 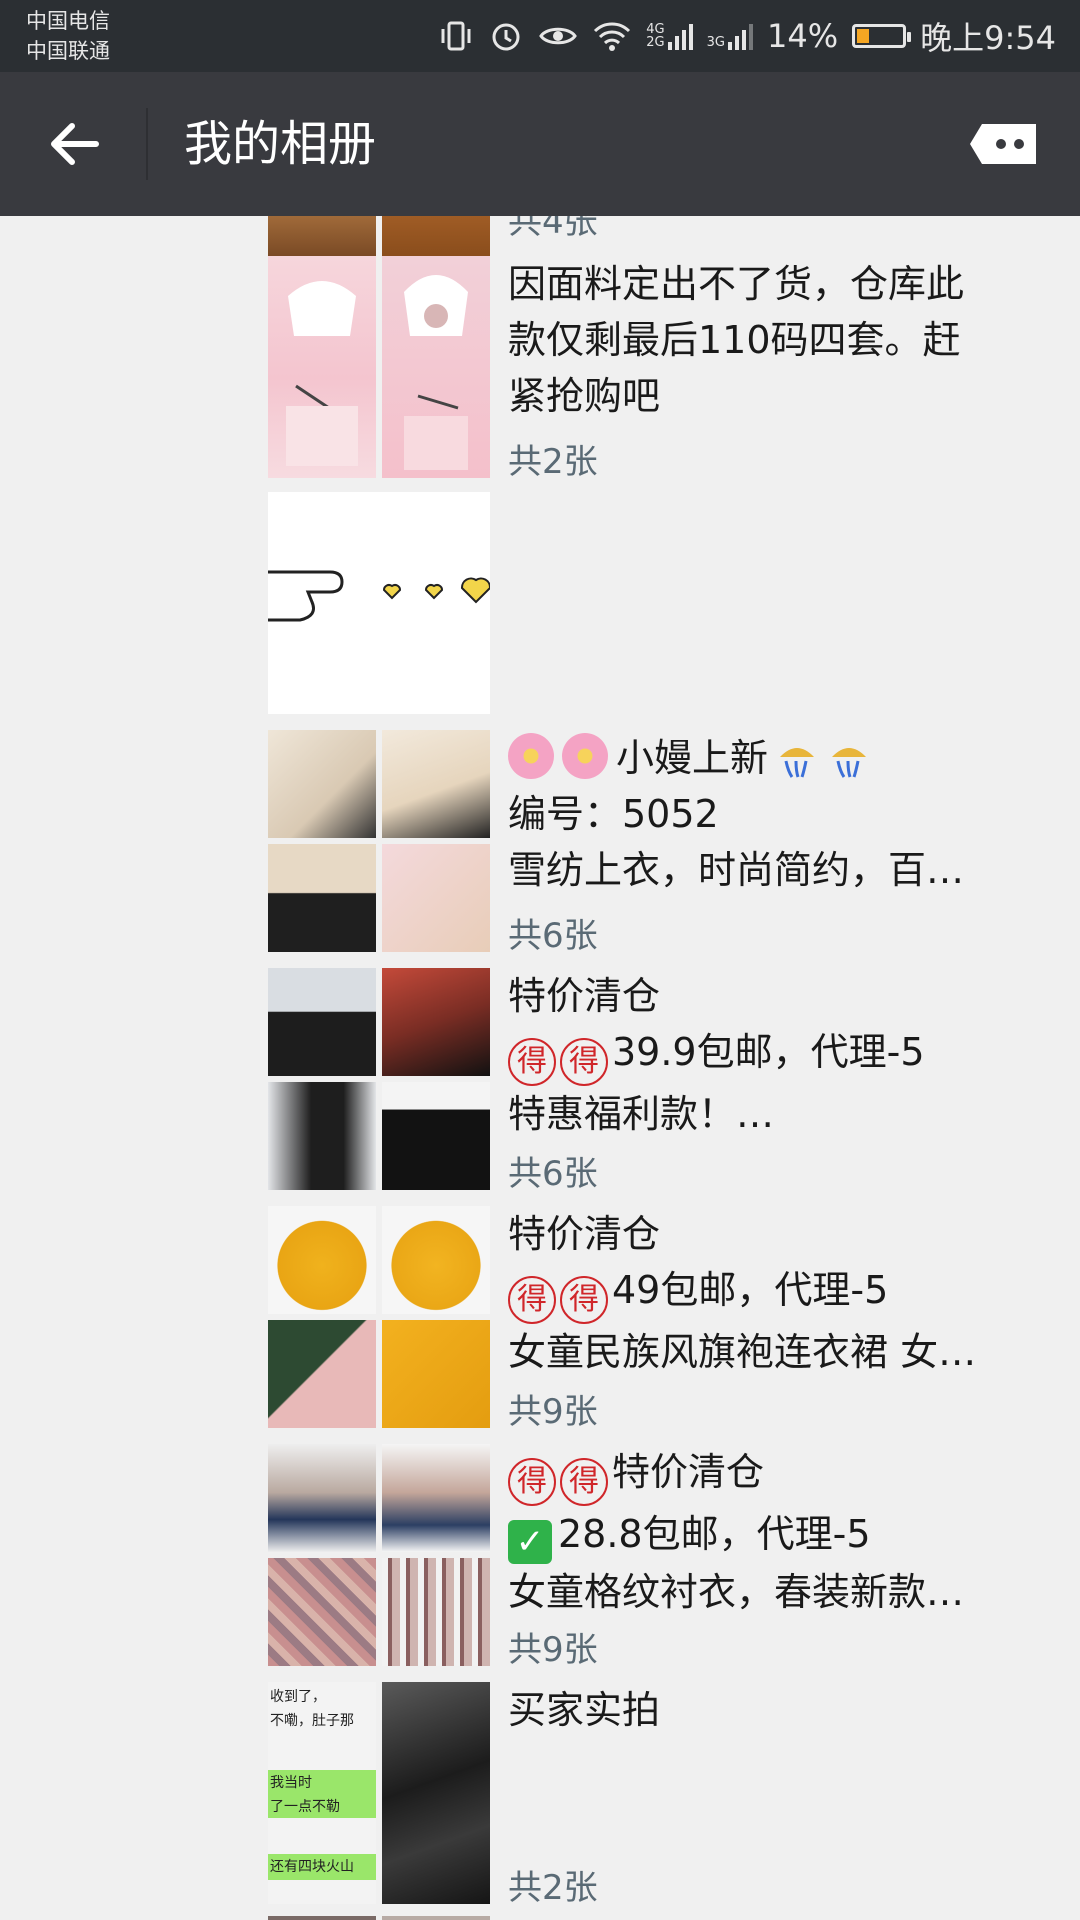 I want to click on album-entry: 共4张, so click(x=663, y=236).